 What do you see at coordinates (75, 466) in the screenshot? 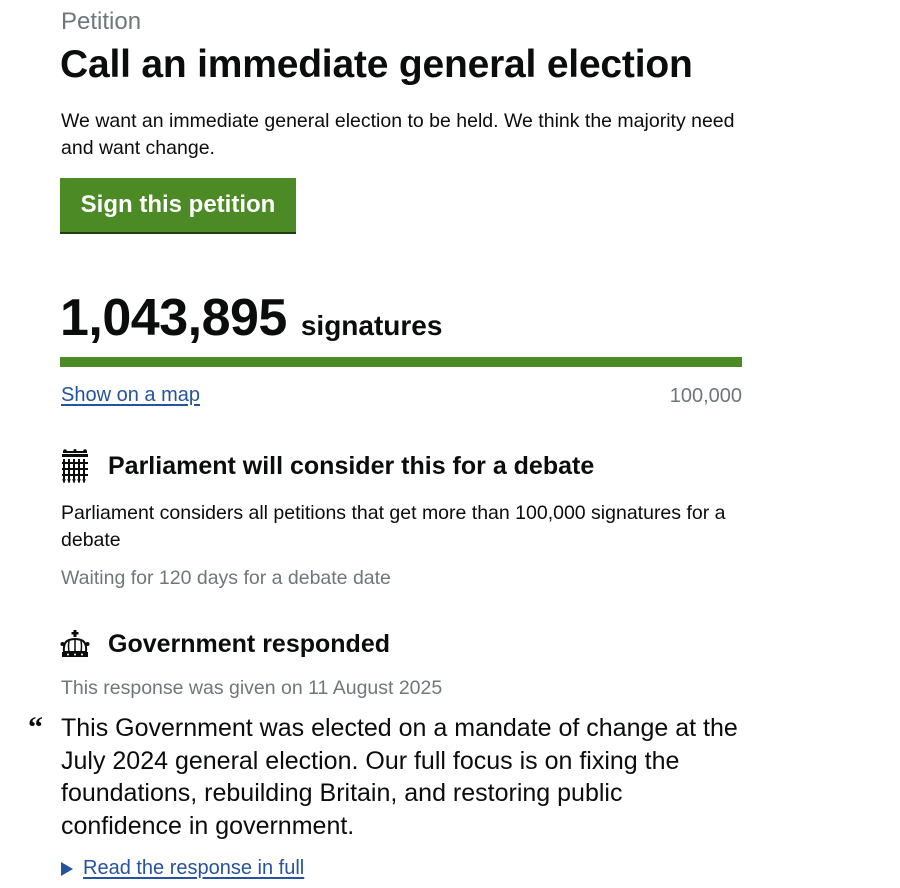
I see `portcullis-icon` at bounding box center [75, 466].